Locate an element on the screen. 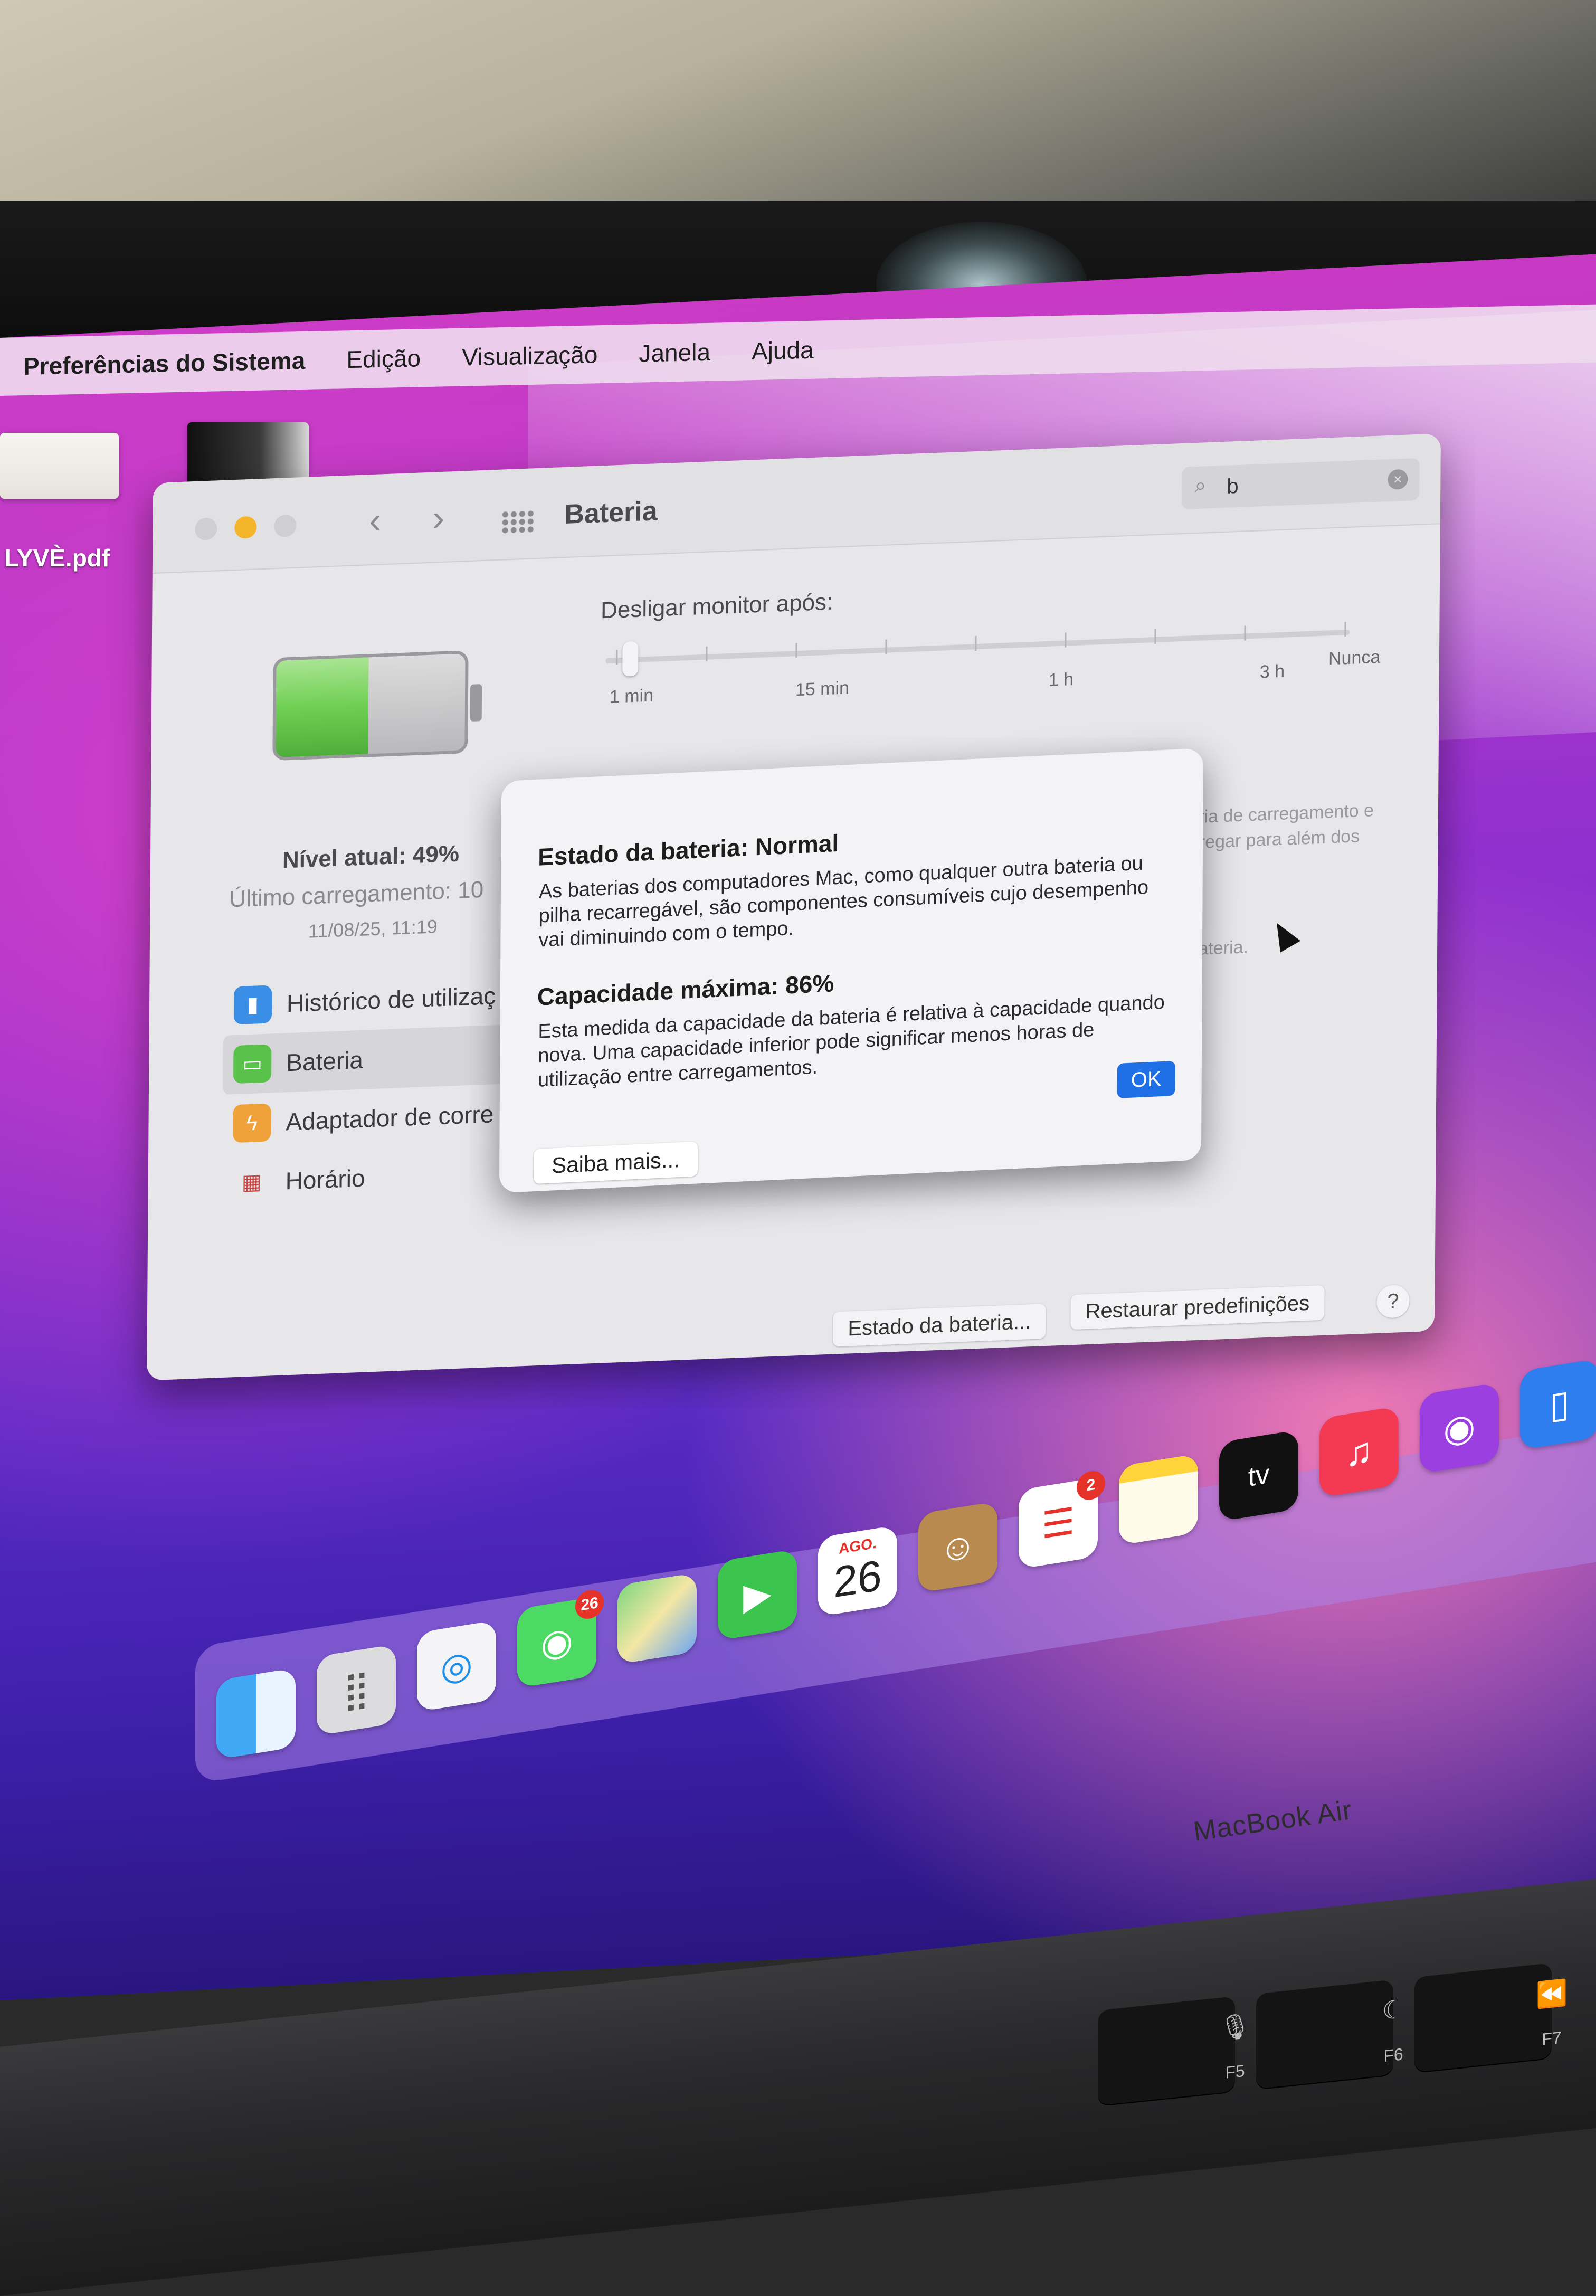 Image resolution: width=1596 pixels, height=2296 pixels. tick-label-3h: 3 h is located at coordinates (1272, 671).